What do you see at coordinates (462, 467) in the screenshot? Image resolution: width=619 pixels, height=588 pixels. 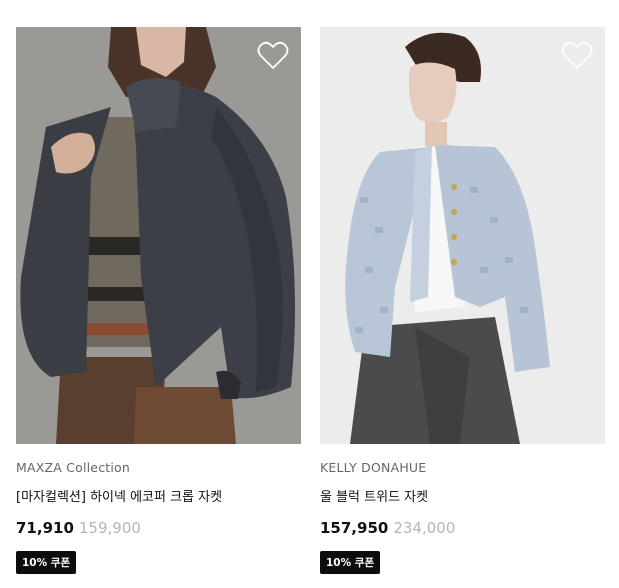 I see `product-brand: KELLY DONAHUE` at bounding box center [462, 467].